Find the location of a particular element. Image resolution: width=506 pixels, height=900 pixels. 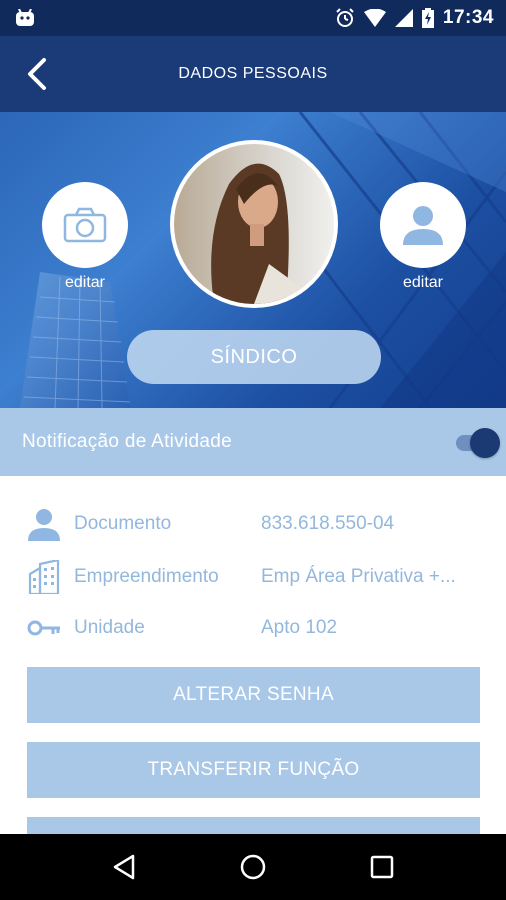

back-arrow-icon is located at coordinates (38, 74).